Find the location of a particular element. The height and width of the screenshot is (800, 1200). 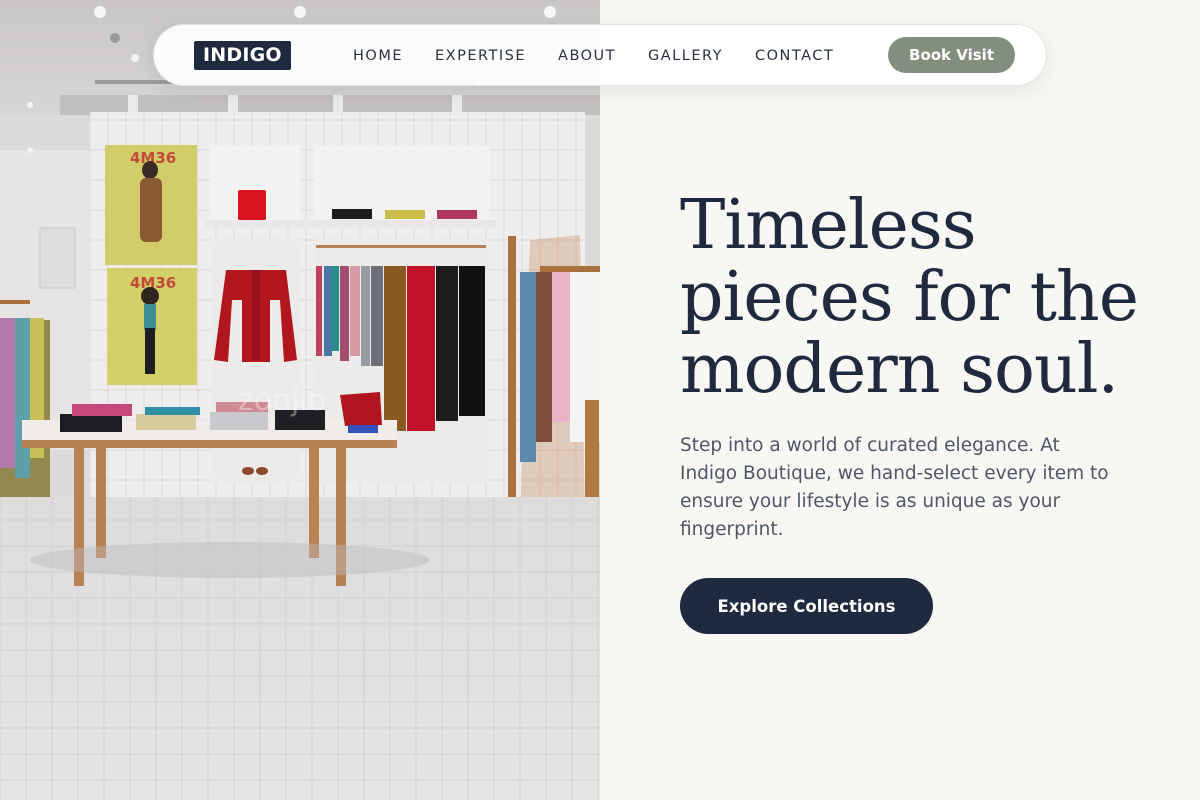

brand-logo: INDIGO is located at coordinates (242, 55).